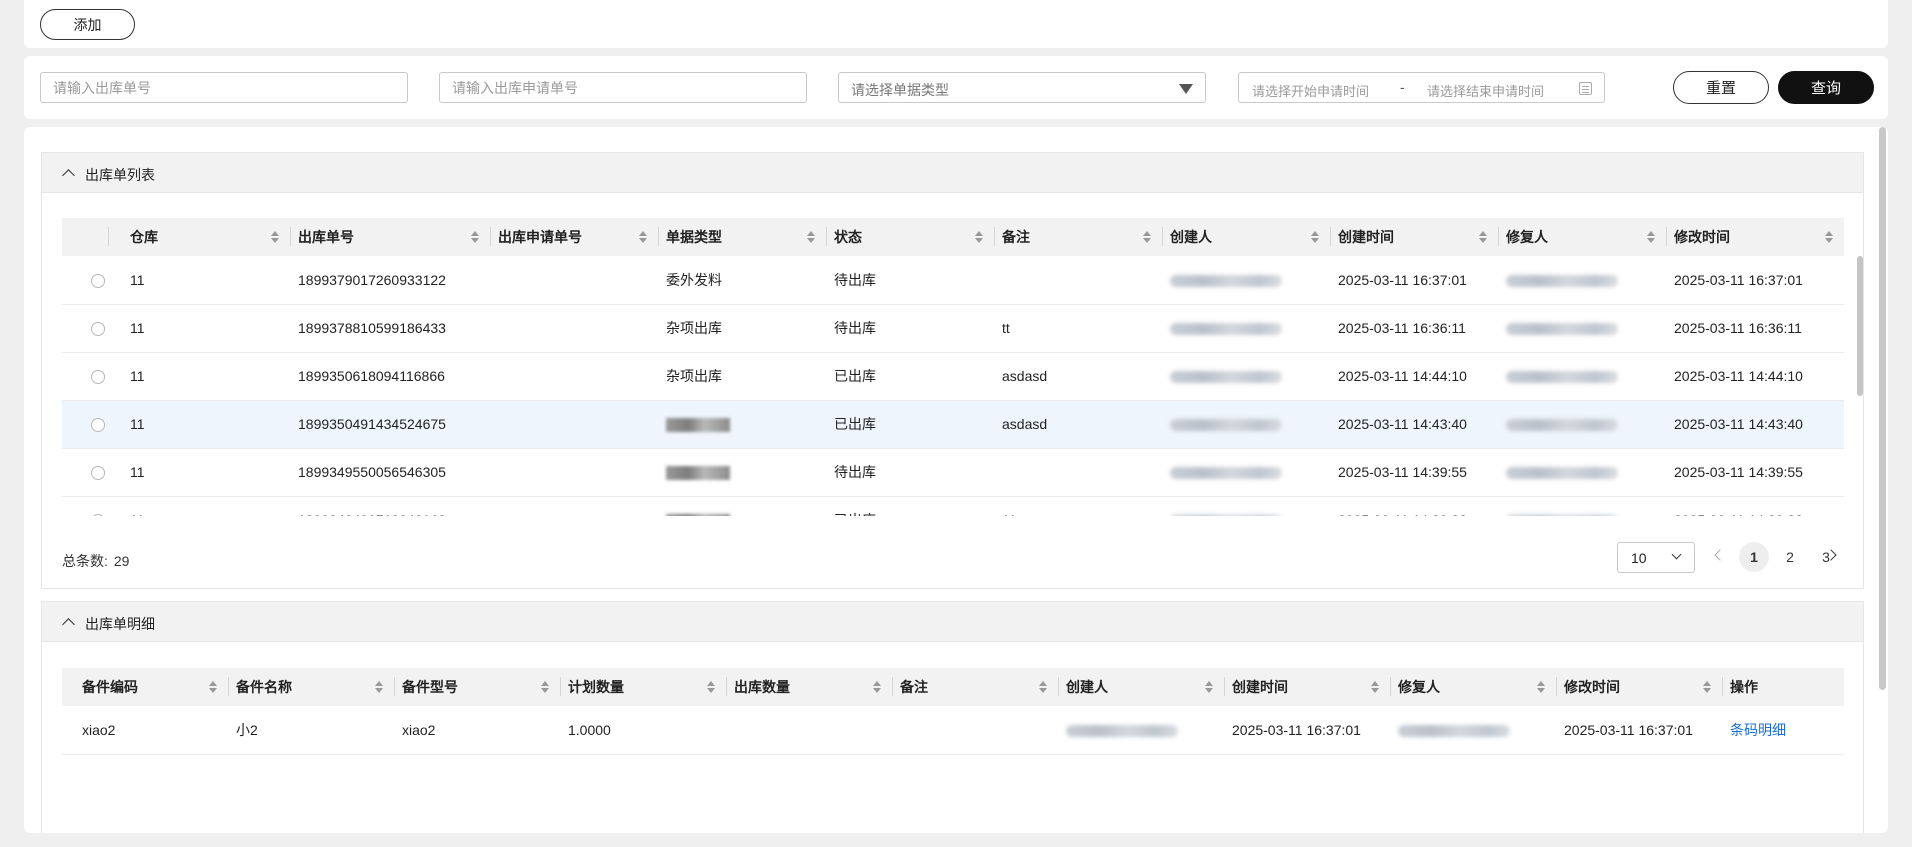 Image resolution: width=1912 pixels, height=847 pixels. I want to click on start-date-input: 请选择开始申请时间, so click(1310, 90).